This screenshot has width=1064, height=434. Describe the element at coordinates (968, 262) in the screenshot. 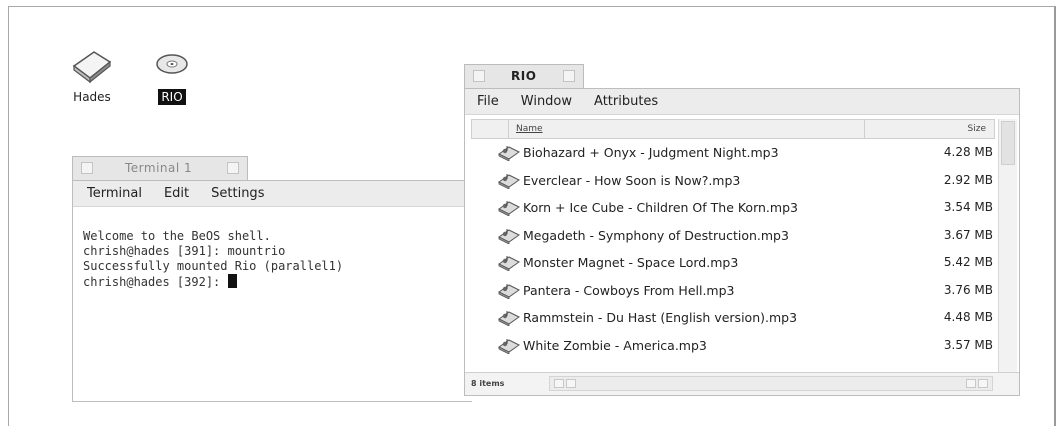

I see `file-size: 5.42 MB` at that location.